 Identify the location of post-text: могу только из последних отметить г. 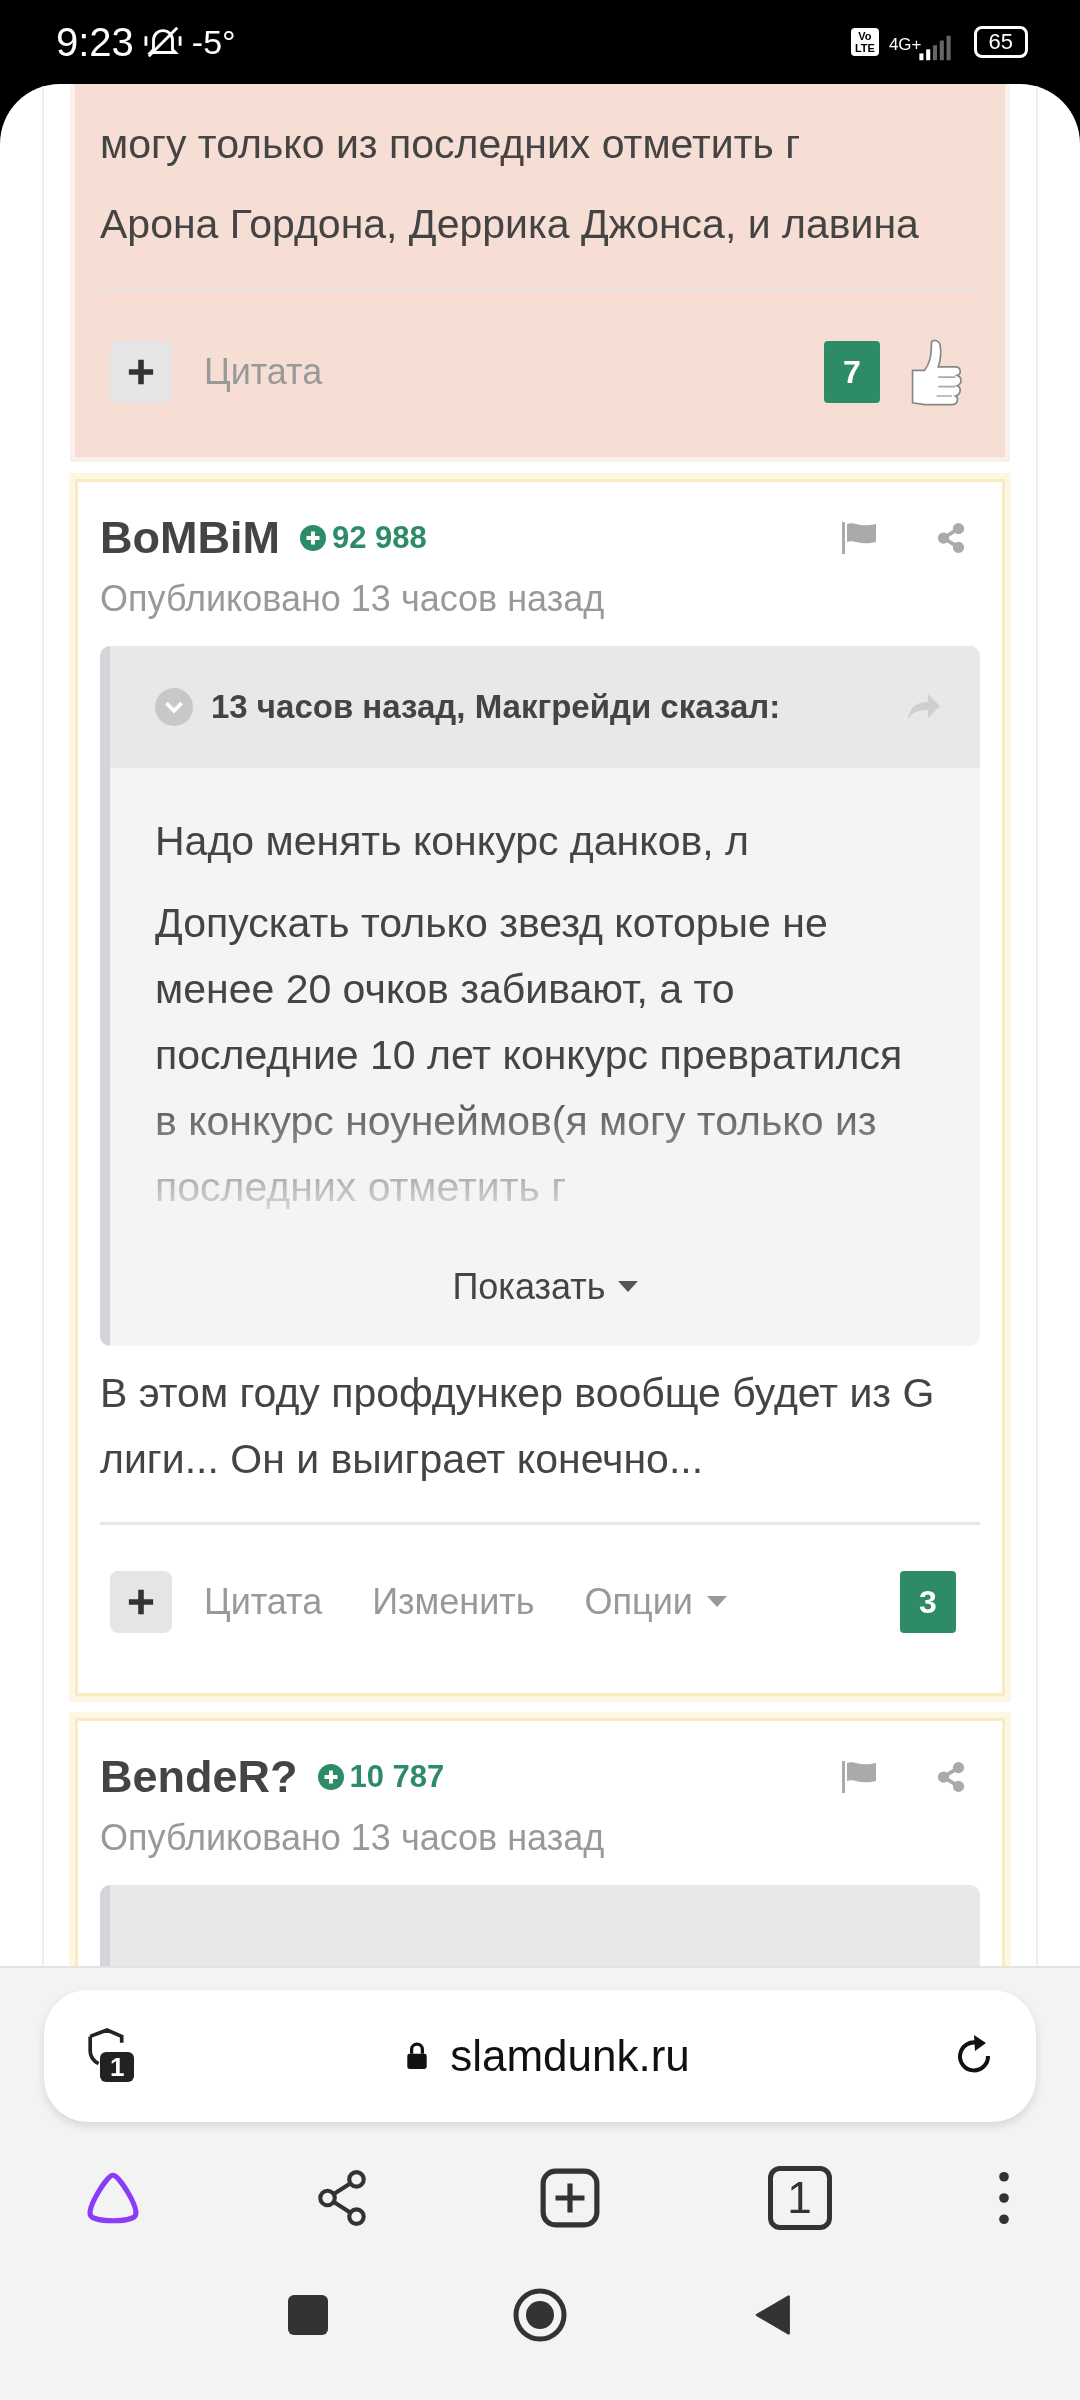
(451, 144).